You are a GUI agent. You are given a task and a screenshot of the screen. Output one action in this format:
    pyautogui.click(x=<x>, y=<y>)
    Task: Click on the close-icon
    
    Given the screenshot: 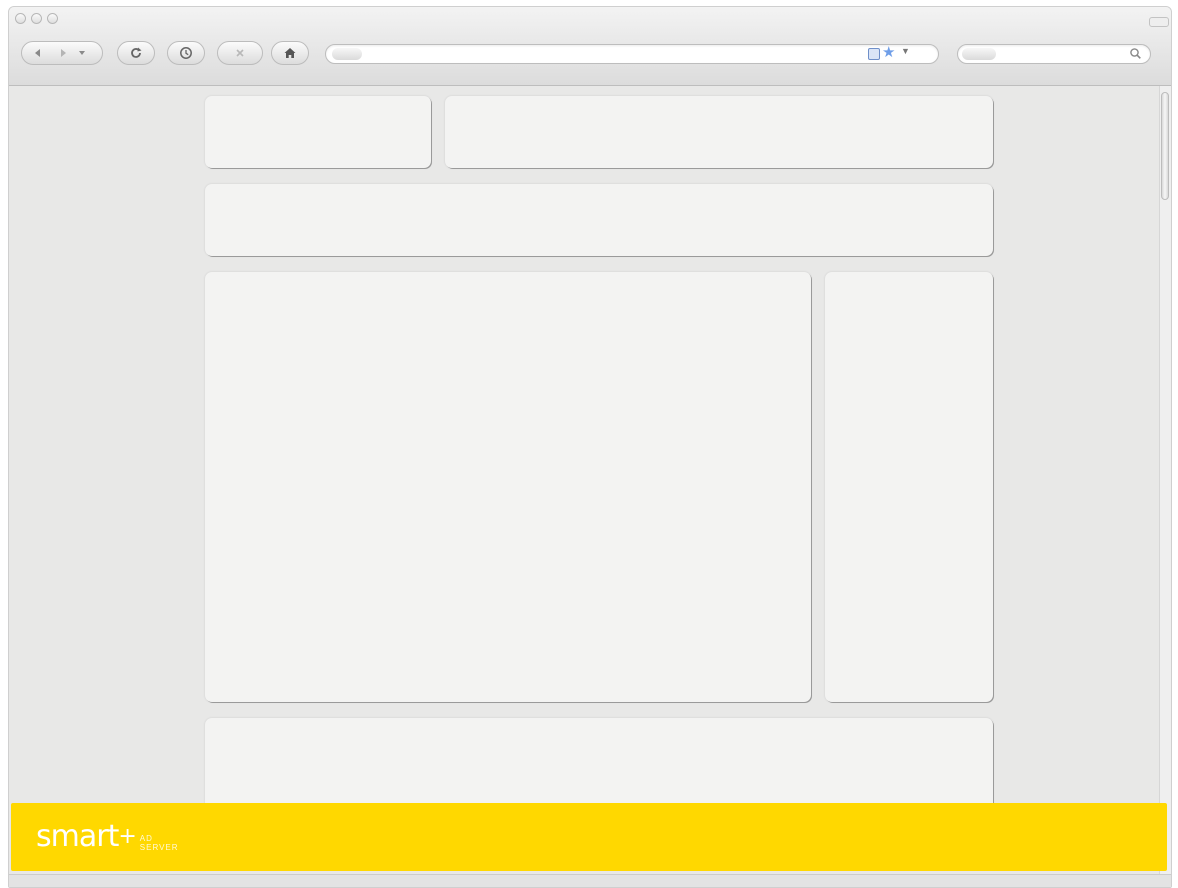 What is the action you would take?
    pyautogui.click(x=240, y=53)
    